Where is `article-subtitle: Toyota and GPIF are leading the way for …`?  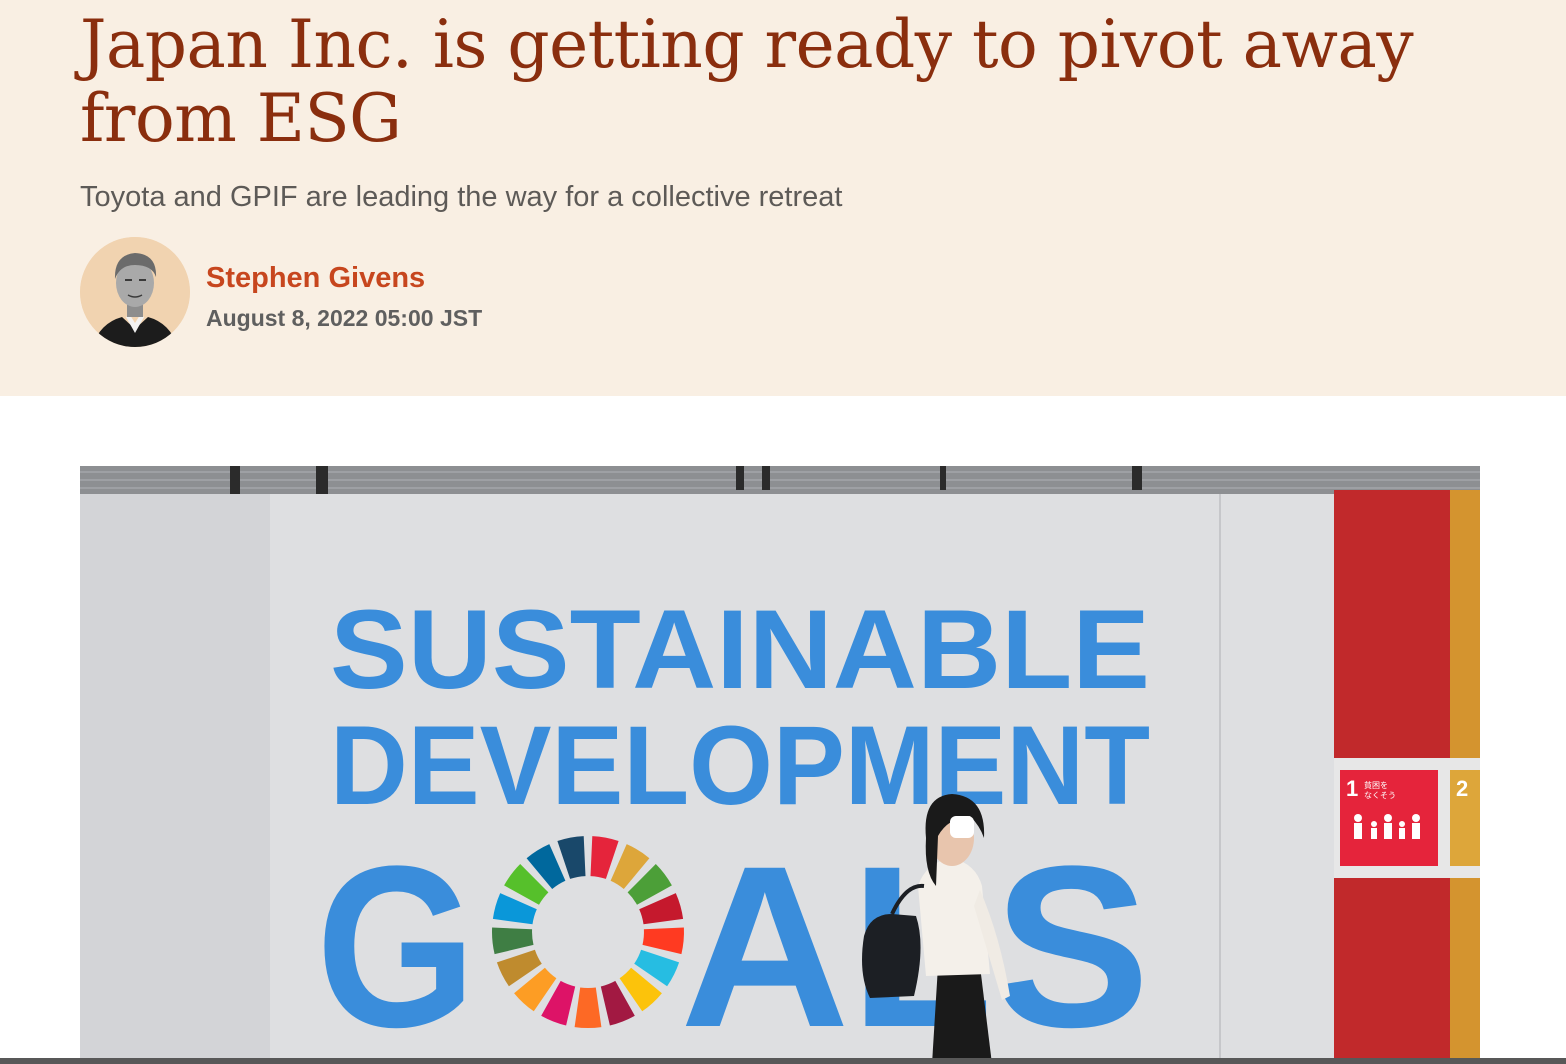
article-subtitle: Toyota and GPIF are leading the way for … is located at coordinates (461, 197).